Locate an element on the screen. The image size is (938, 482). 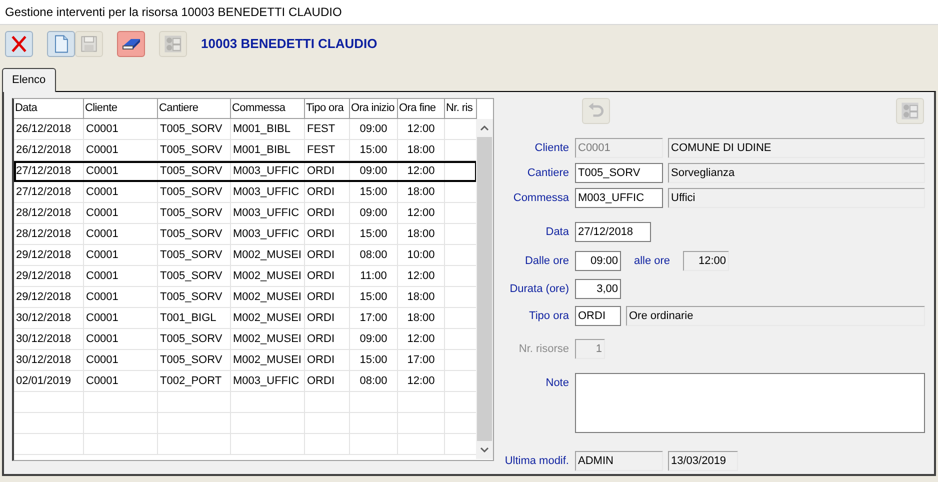
table-row: 29/12/2018 C0001 T005_SORV M002_MUSEI ORDI 11:00 12:00 is located at coordinates (245, 276).